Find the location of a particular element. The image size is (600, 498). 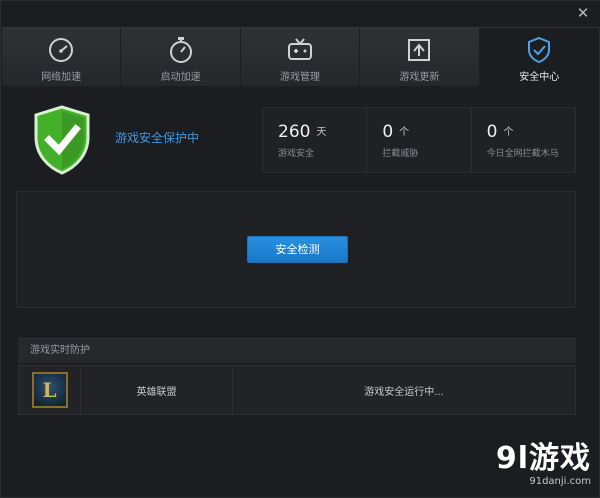

protection-status: 游戏安全保护中 is located at coordinates (157, 138).